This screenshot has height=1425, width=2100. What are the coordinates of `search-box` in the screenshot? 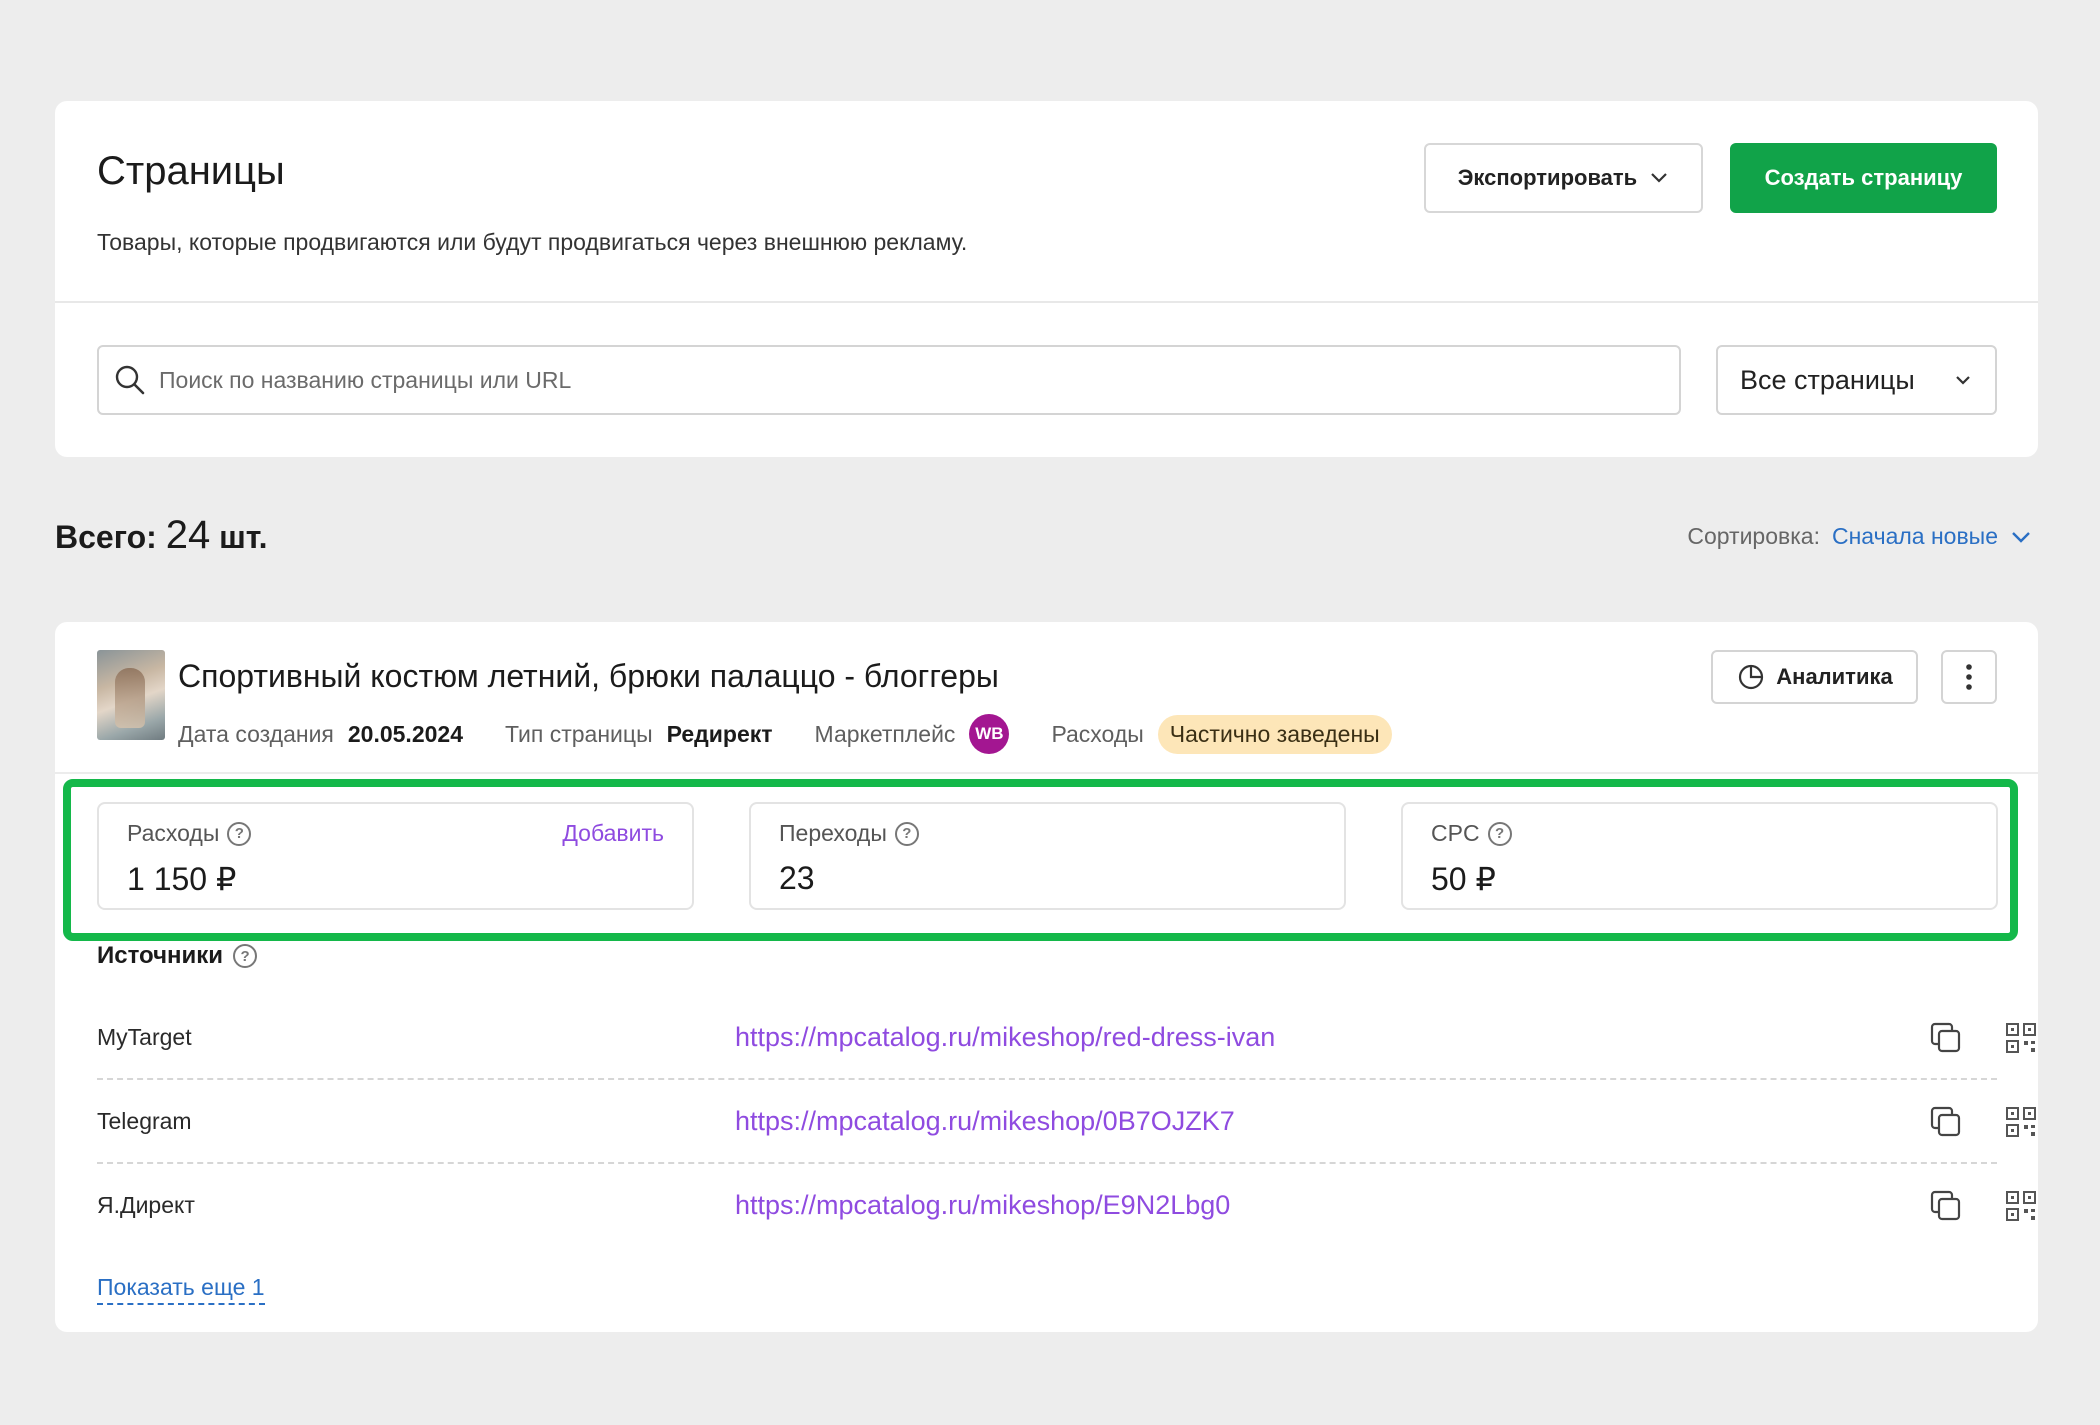 It's located at (889, 380).